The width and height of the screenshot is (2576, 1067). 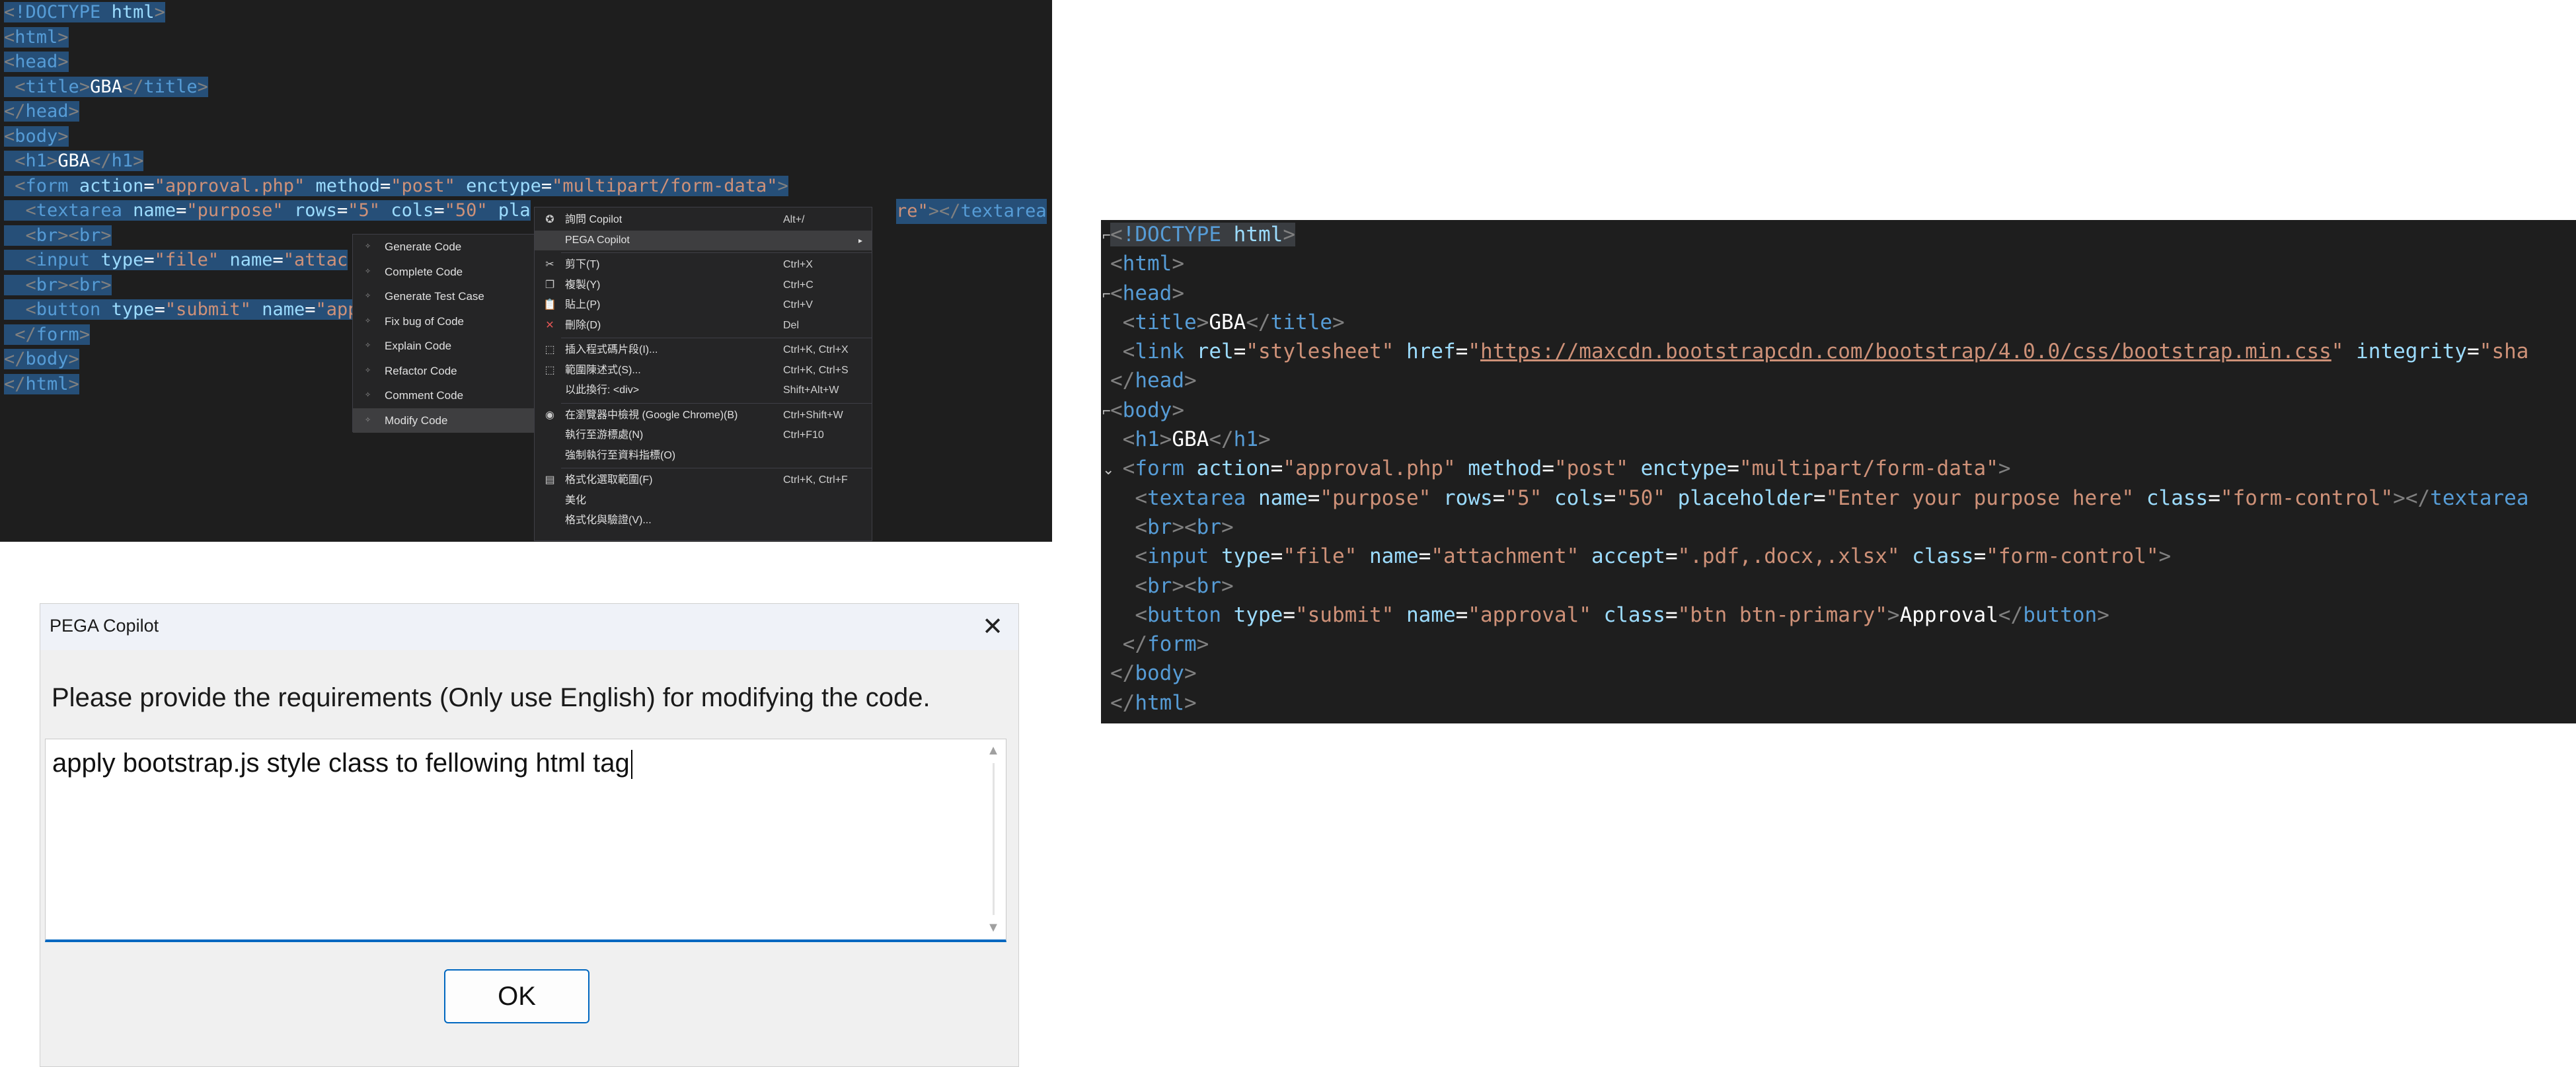 What do you see at coordinates (703, 350) in the screenshot?
I see `context-menu-item: ⬚ 插入程式碼片段(I)... Ctrl+K, Ctrl+X` at bounding box center [703, 350].